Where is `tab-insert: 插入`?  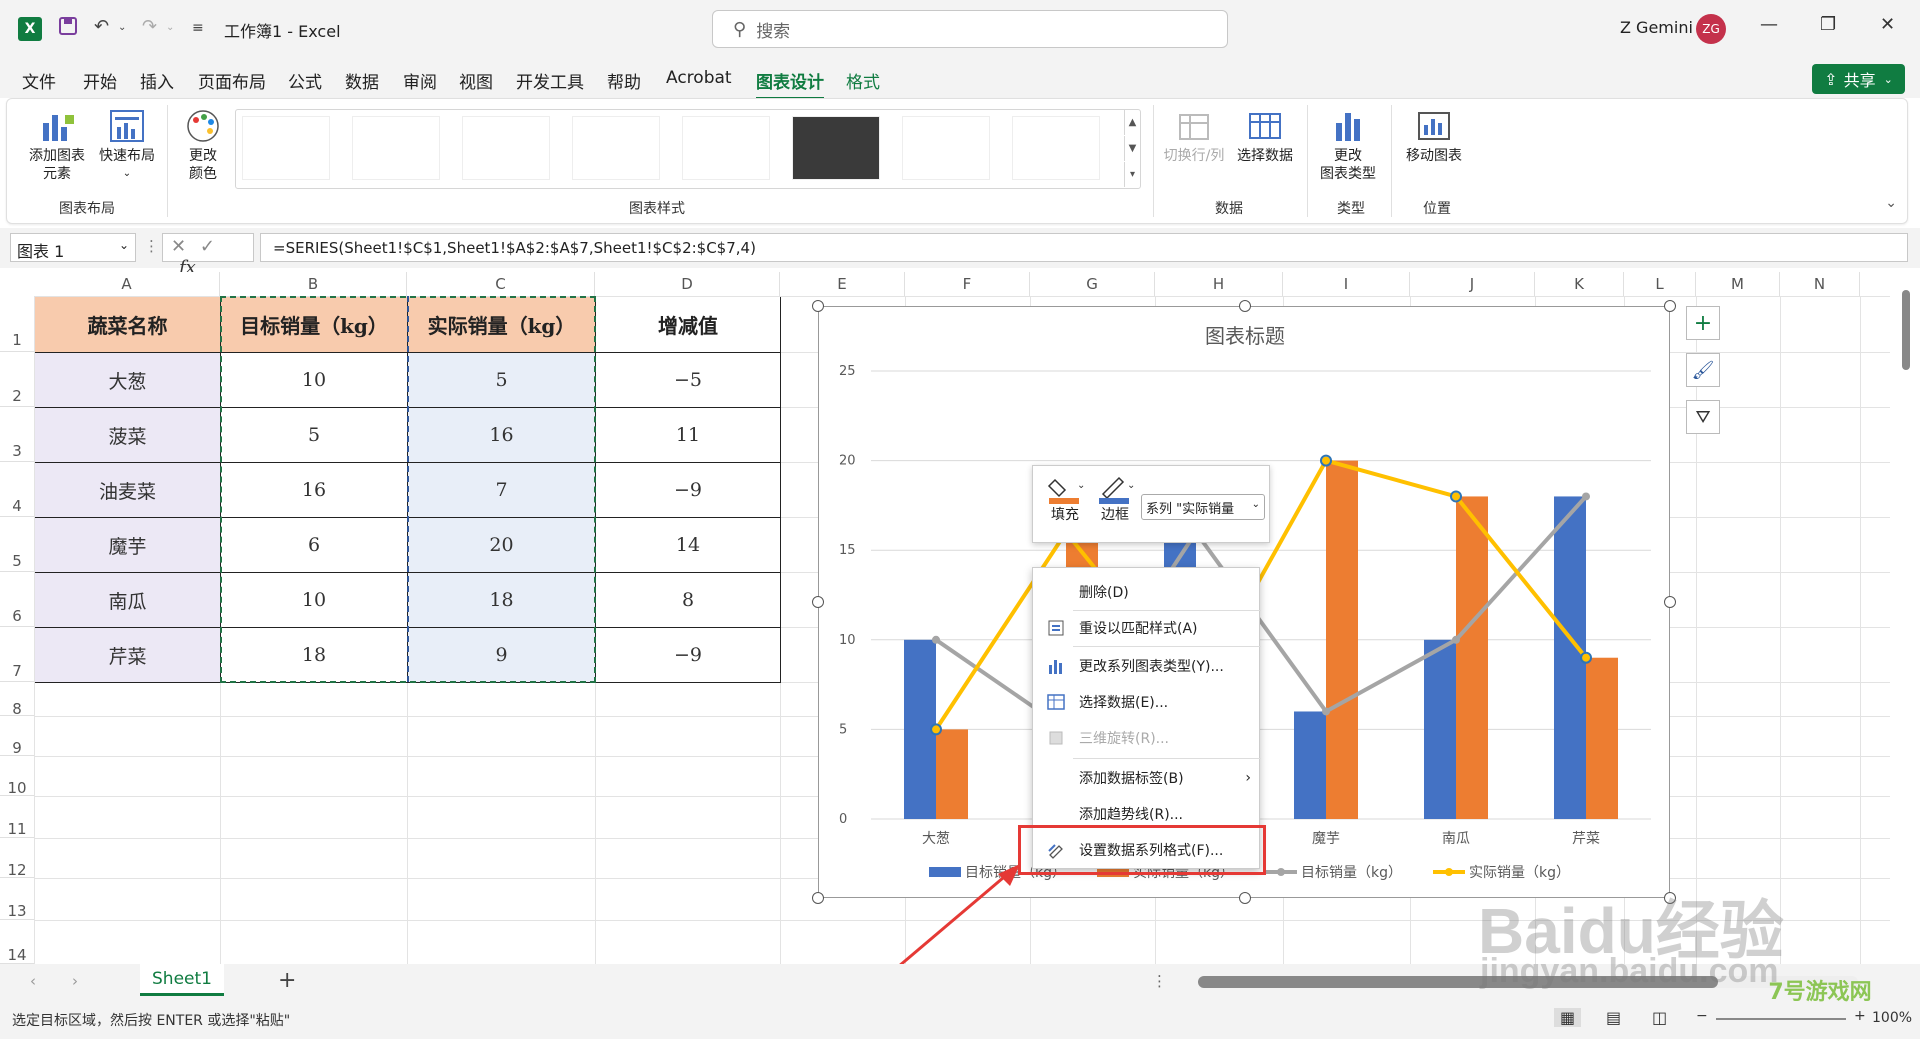
tab-insert: 插入 is located at coordinates (157, 80).